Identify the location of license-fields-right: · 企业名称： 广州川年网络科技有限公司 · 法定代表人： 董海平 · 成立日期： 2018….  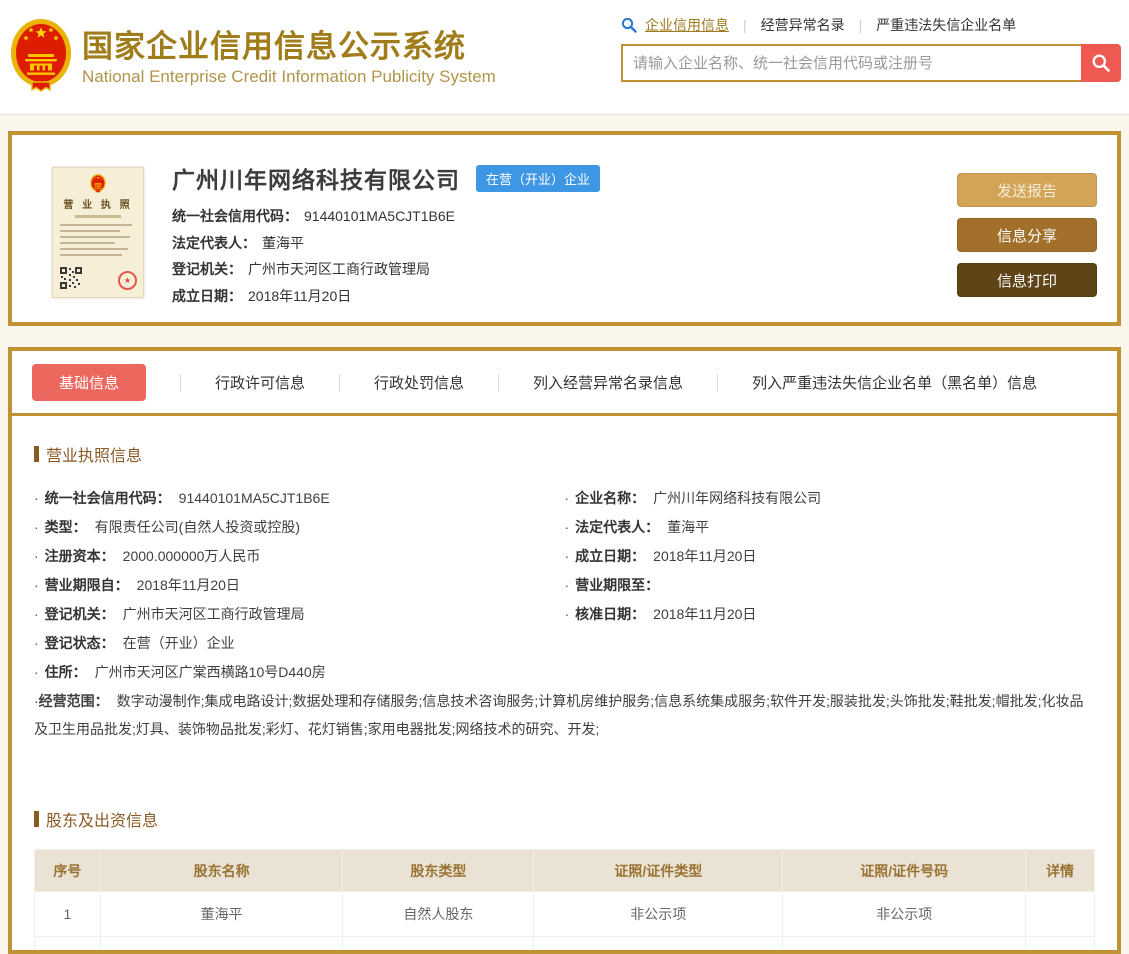
(830, 585).